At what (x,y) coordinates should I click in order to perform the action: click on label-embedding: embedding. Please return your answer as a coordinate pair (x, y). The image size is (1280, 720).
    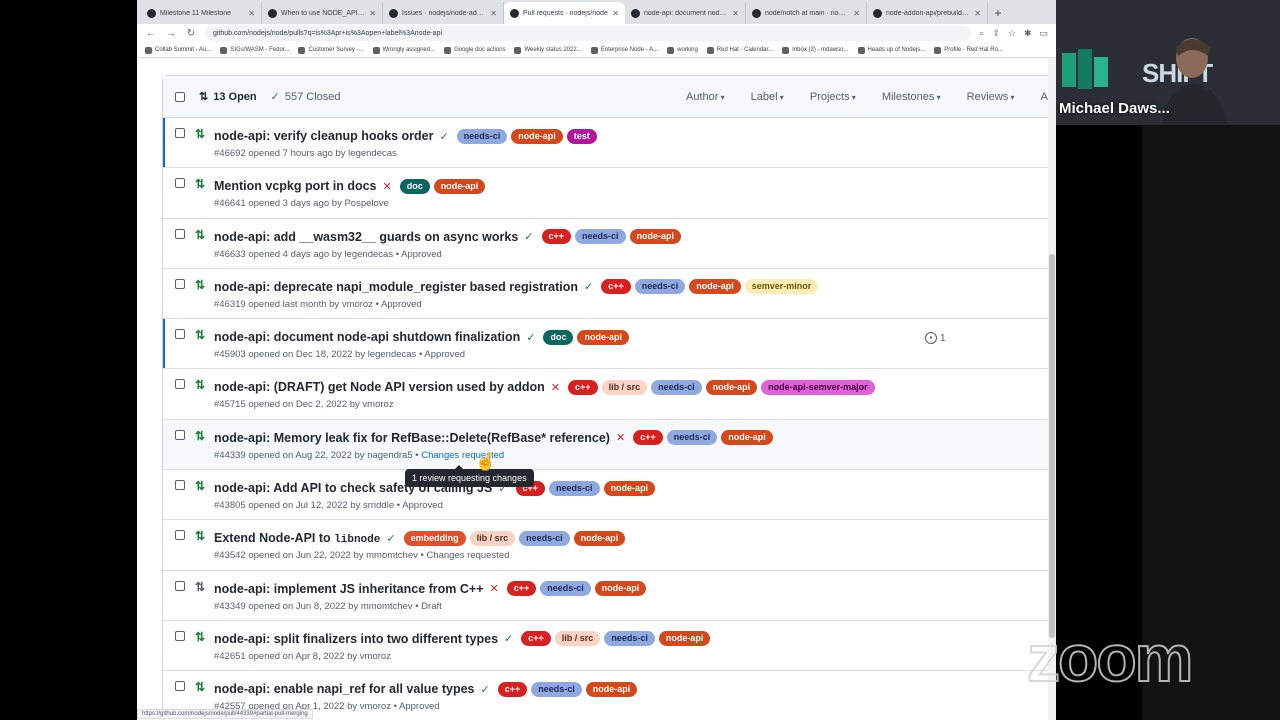
    Looking at the image, I should click on (434, 538).